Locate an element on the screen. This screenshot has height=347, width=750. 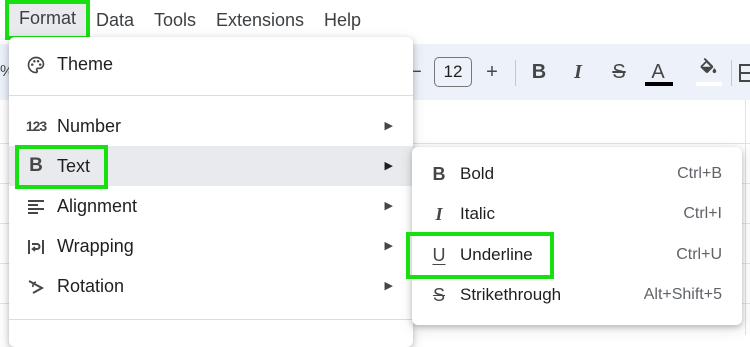
format-menu-label: Wrapping is located at coordinates (95, 246).